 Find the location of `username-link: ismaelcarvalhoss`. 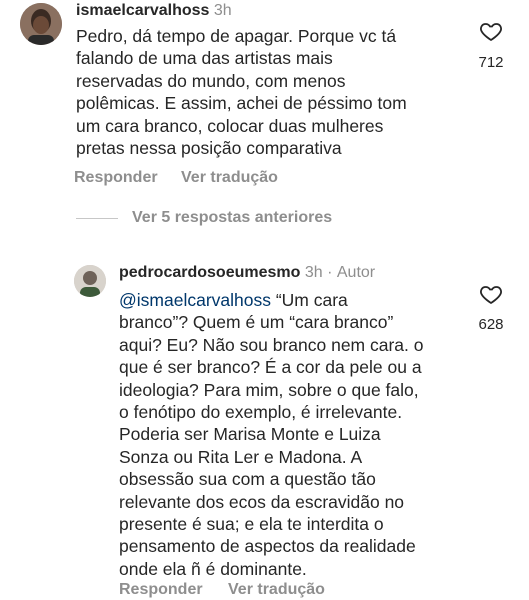

username-link: ismaelcarvalhoss is located at coordinates (142, 10).